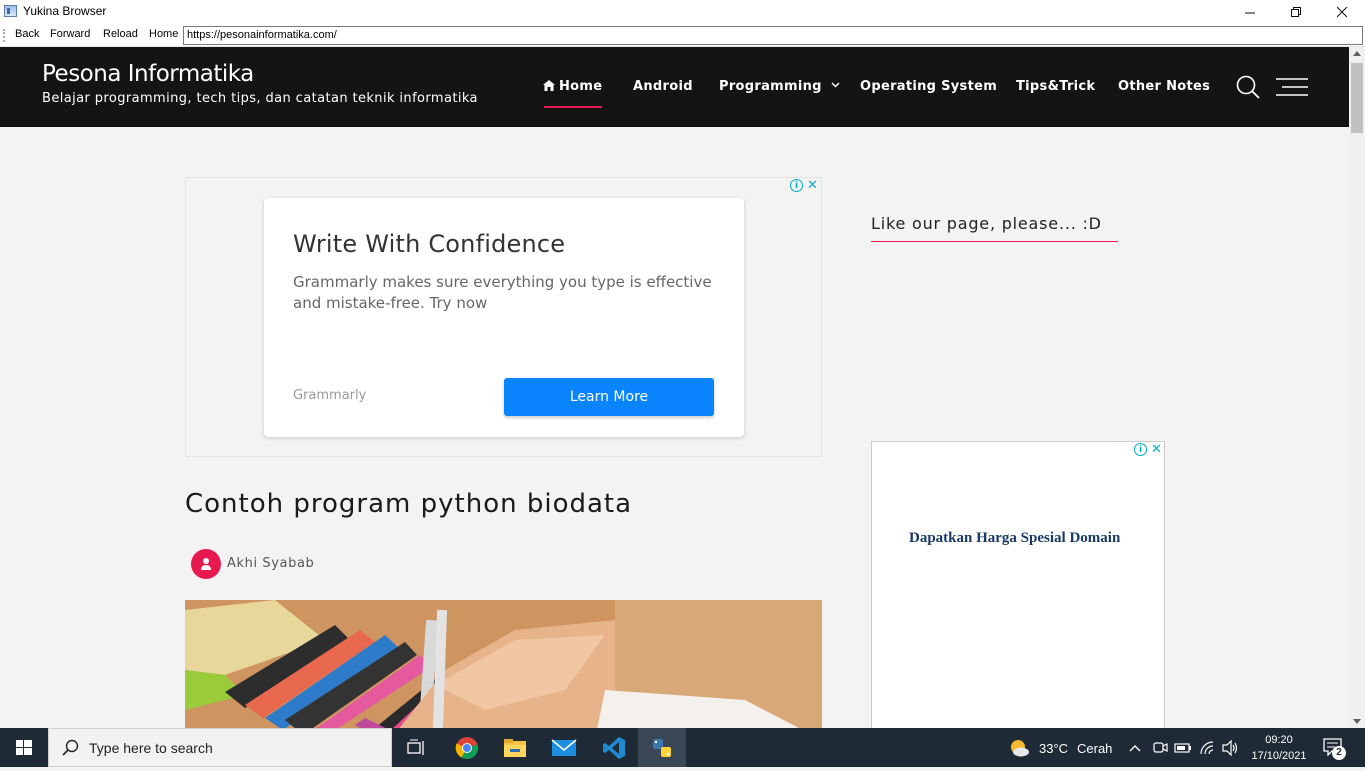  What do you see at coordinates (429, 244) in the screenshot?
I see `ad-headline: Write With Confidence` at bounding box center [429, 244].